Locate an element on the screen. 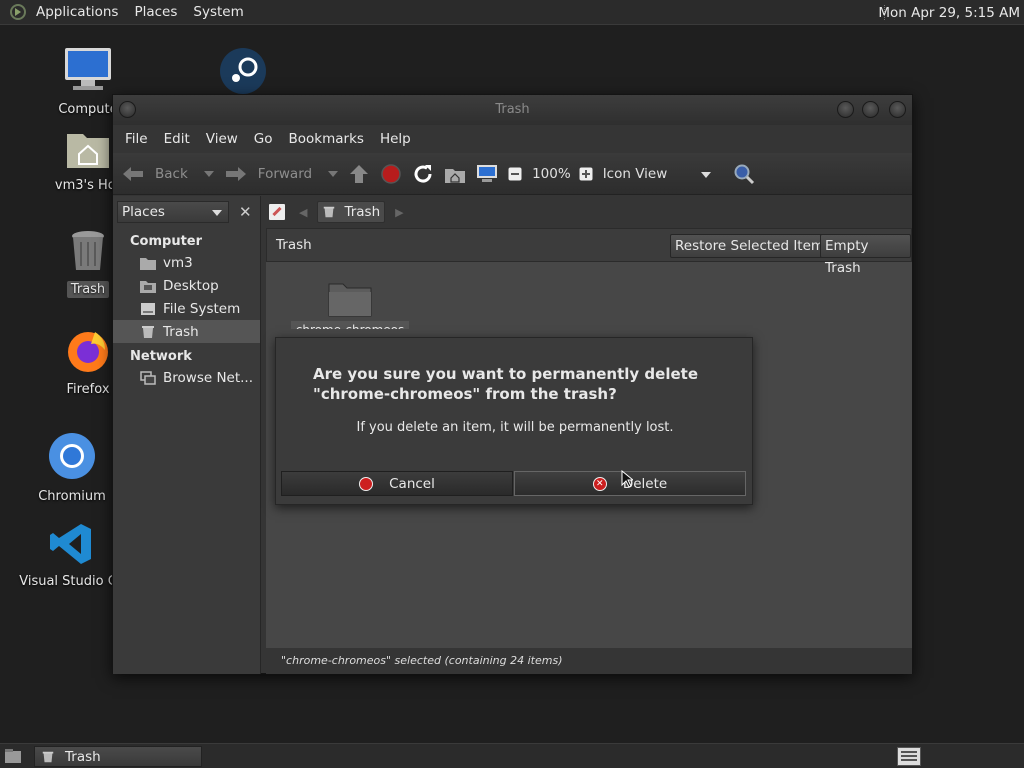 The height and width of the screenshot is (768, 1024). file-item: chrome-chromeos is located at coordinates (350, 305).